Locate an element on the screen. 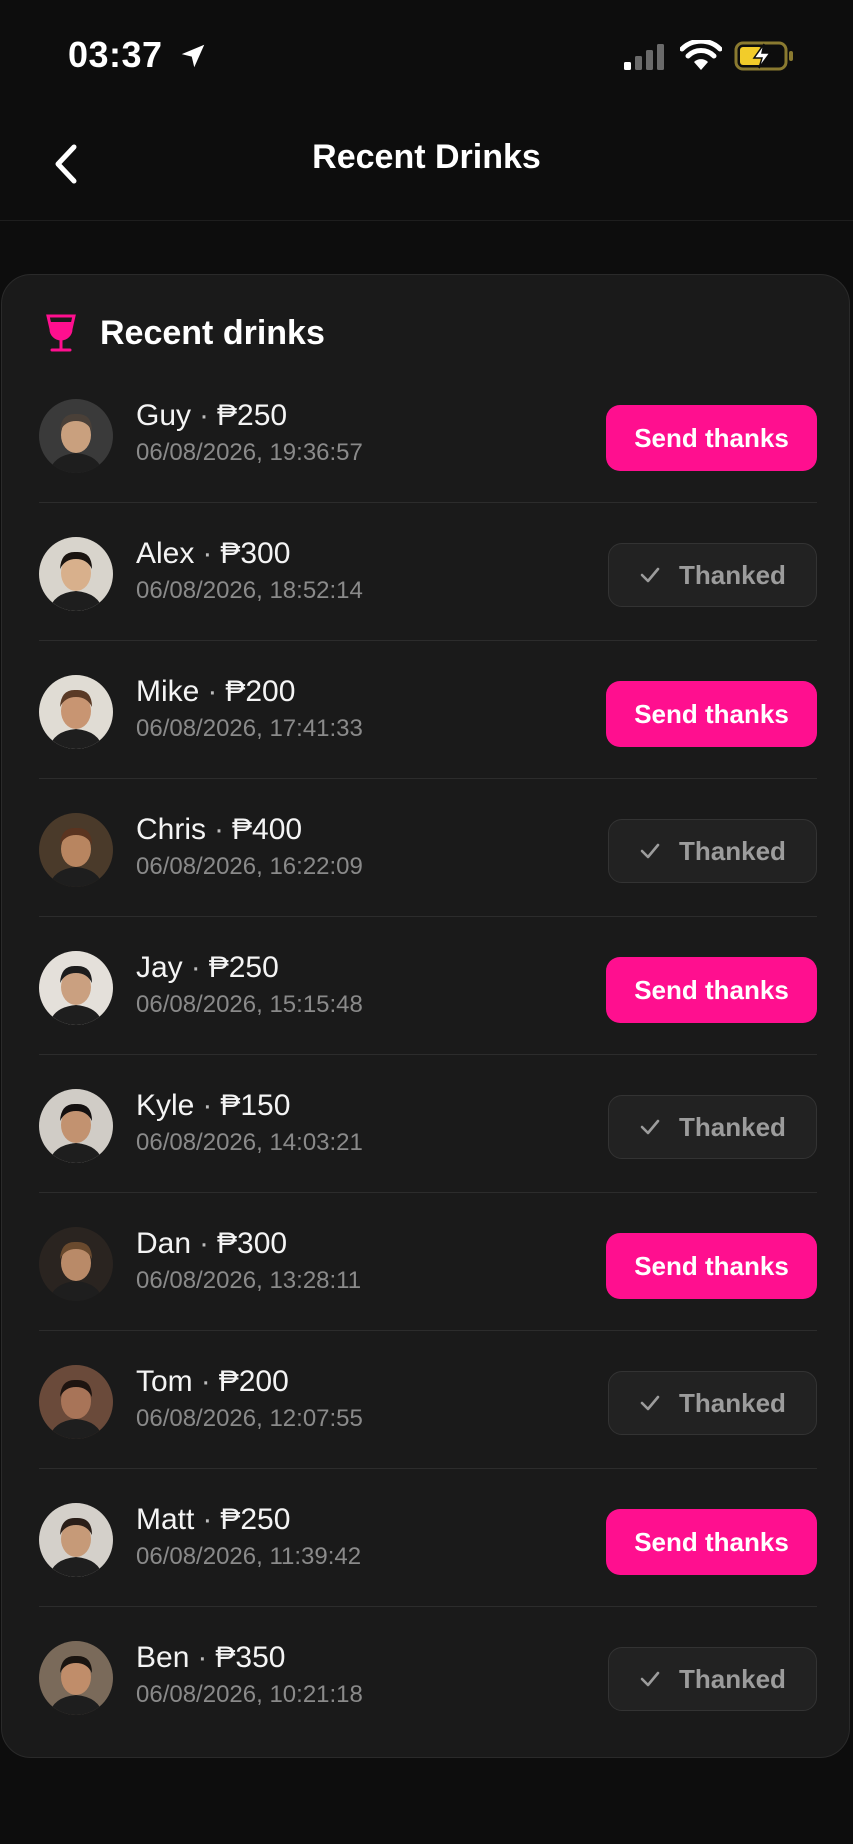 This screenshot has height=1844, width=853. drink-row: Ben · ₱350 06/08/2026, 10:21:18 Thanked is located at coordinates (428, 1676).